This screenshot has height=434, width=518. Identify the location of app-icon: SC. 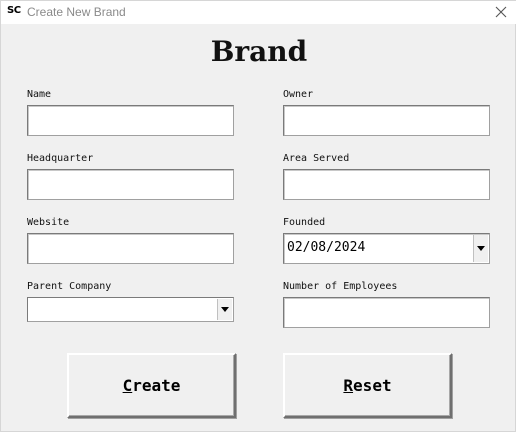
(14, 10).